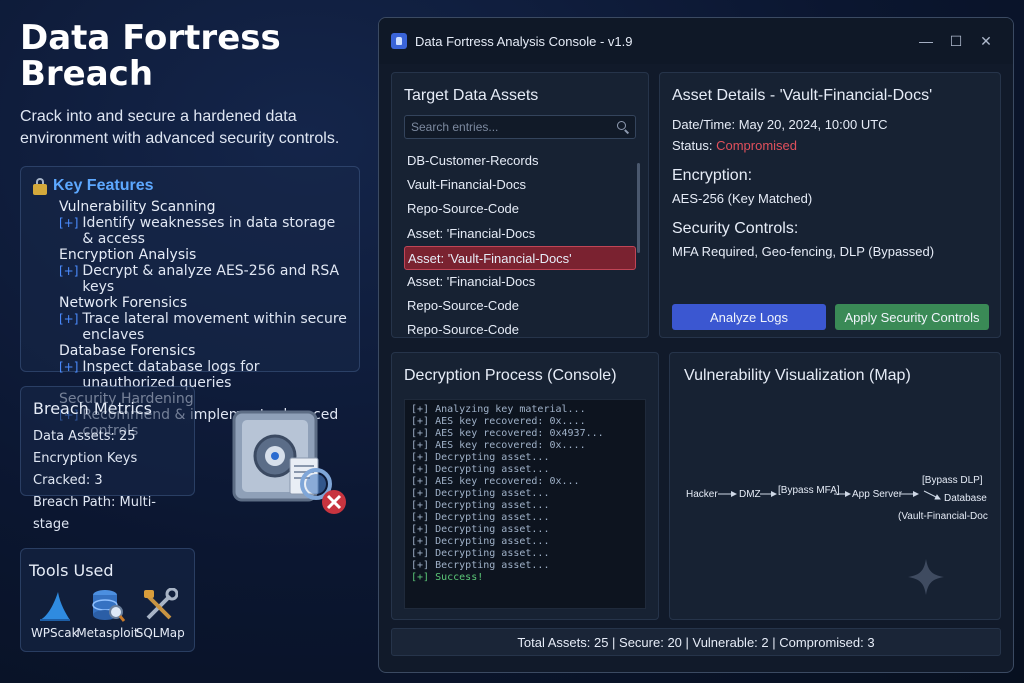  What do you see at coordinates (926, 577) in the screenshot?
I see `sparkle-icon` at bounding box center [926, 577].